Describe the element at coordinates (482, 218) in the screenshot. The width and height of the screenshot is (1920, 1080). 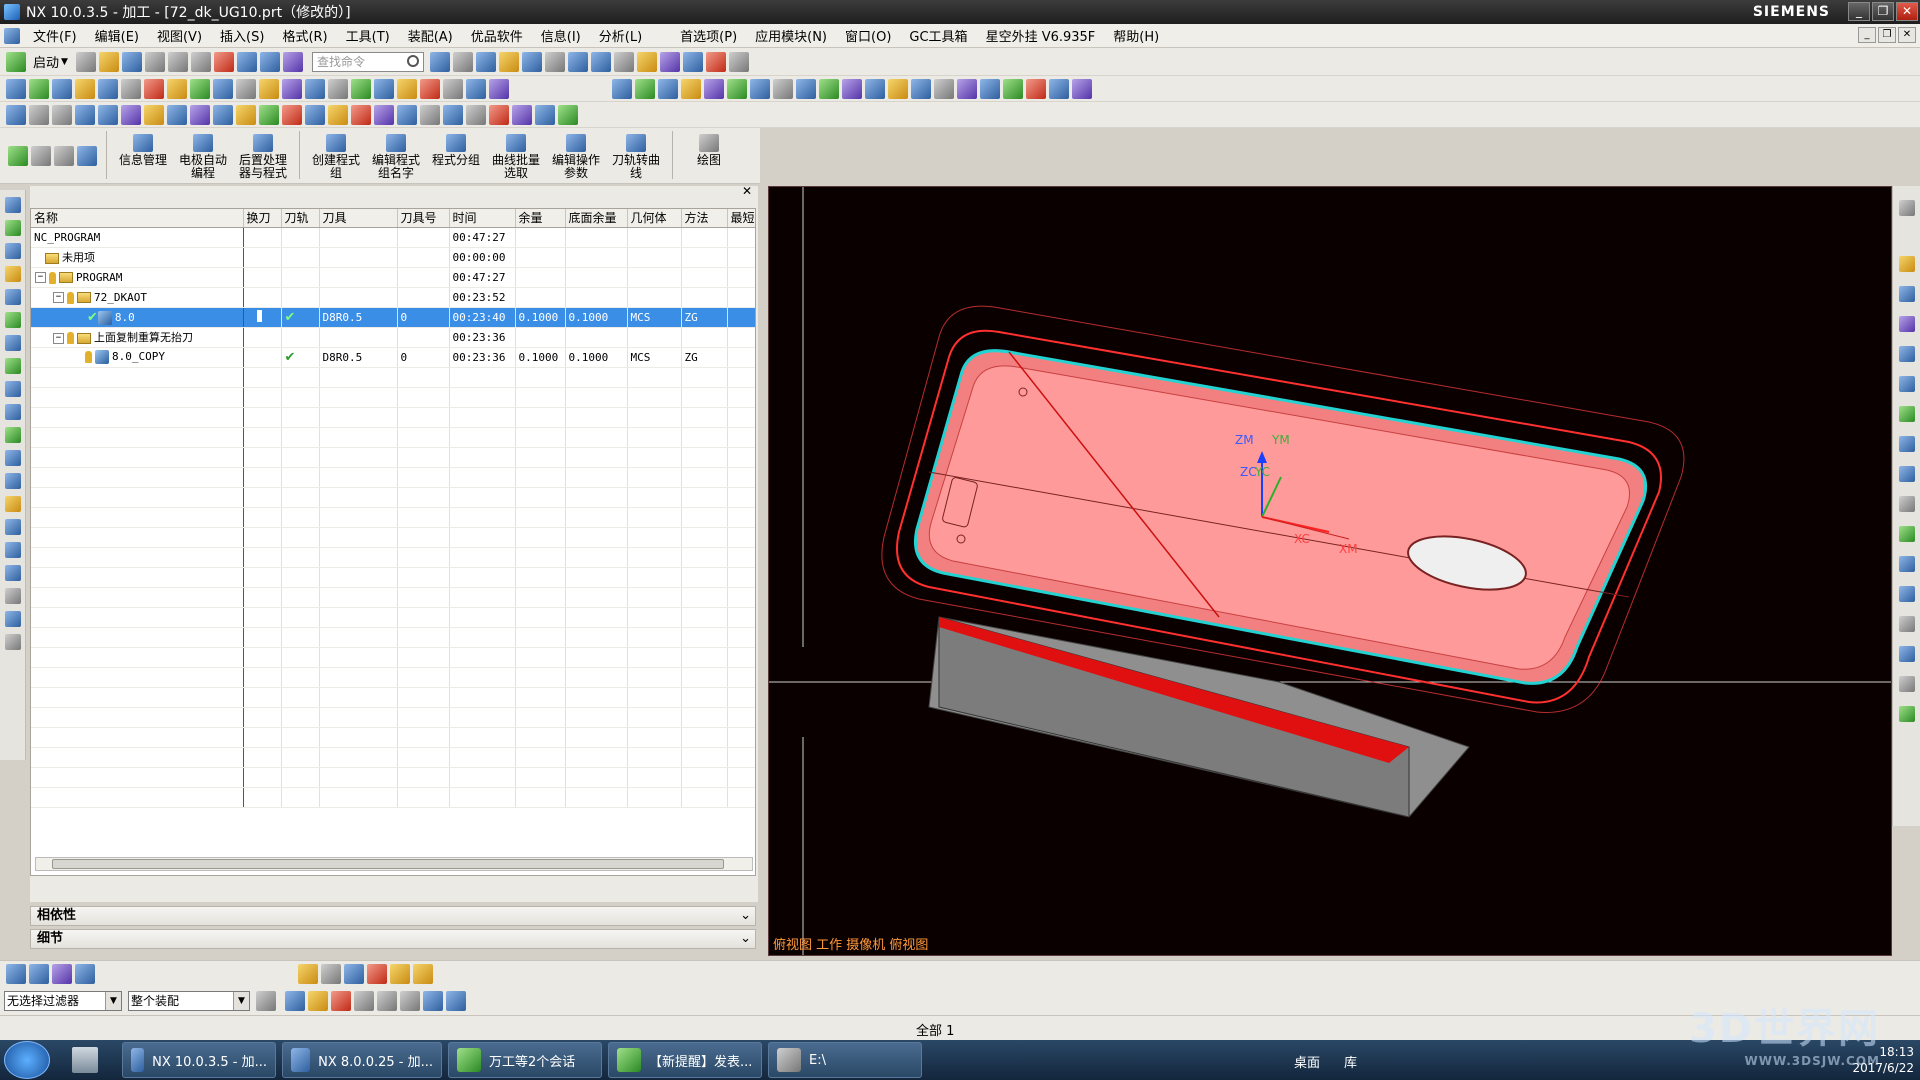
I see `col-time: 时间` at that location.